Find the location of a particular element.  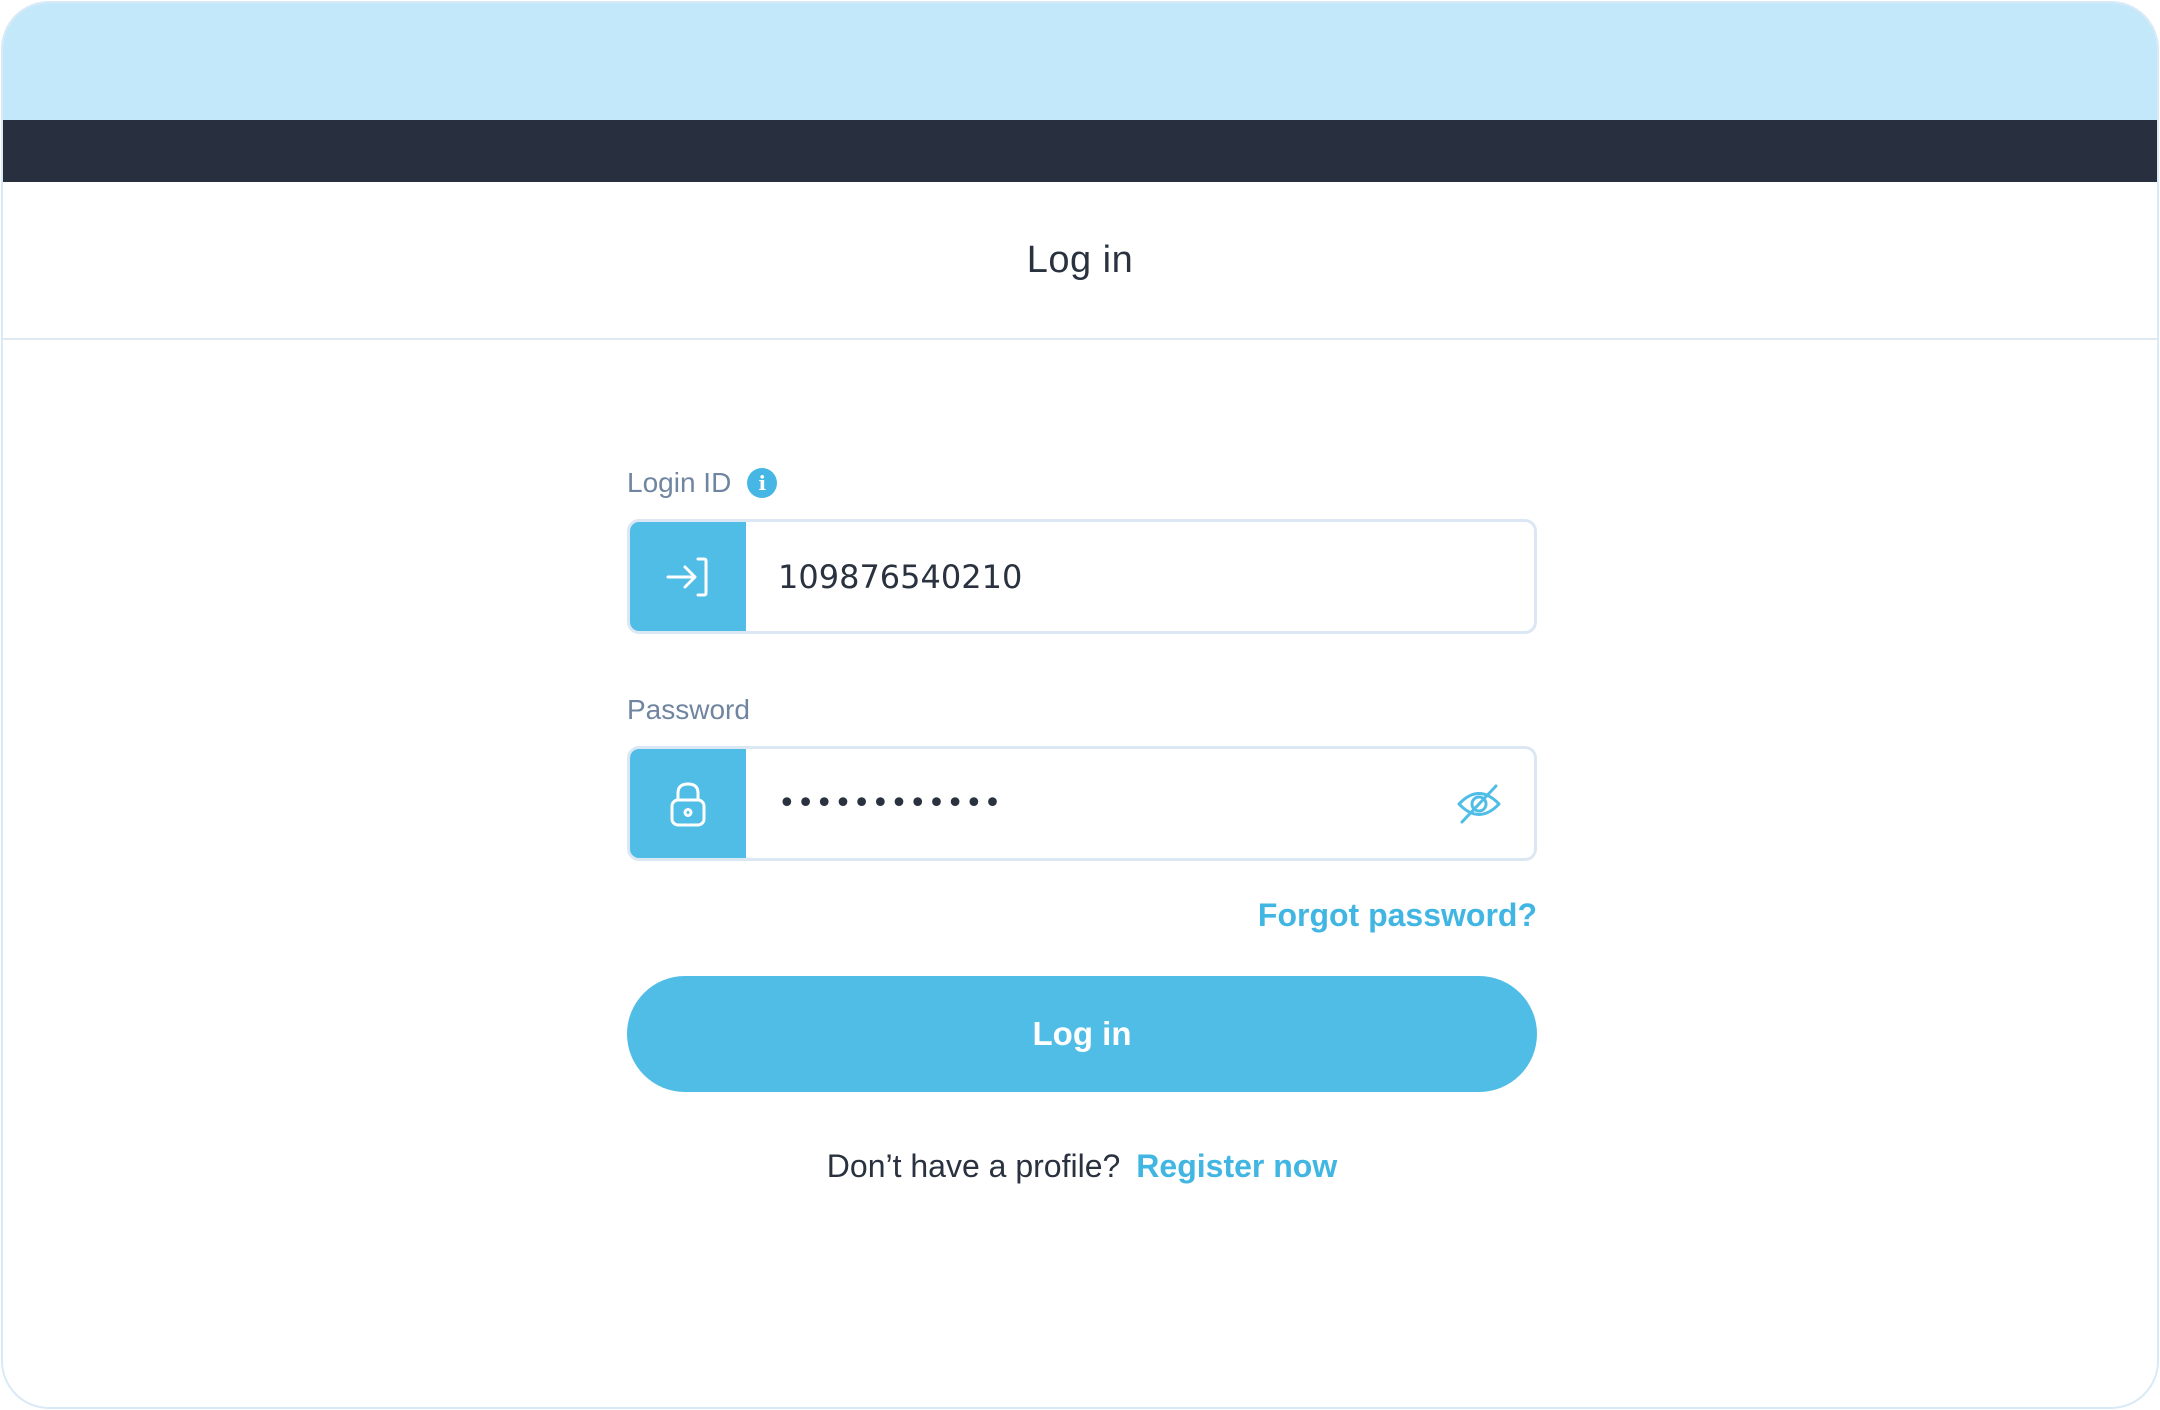

forgot-password-row: Forgot password? is located at coordinates (1082, 915).